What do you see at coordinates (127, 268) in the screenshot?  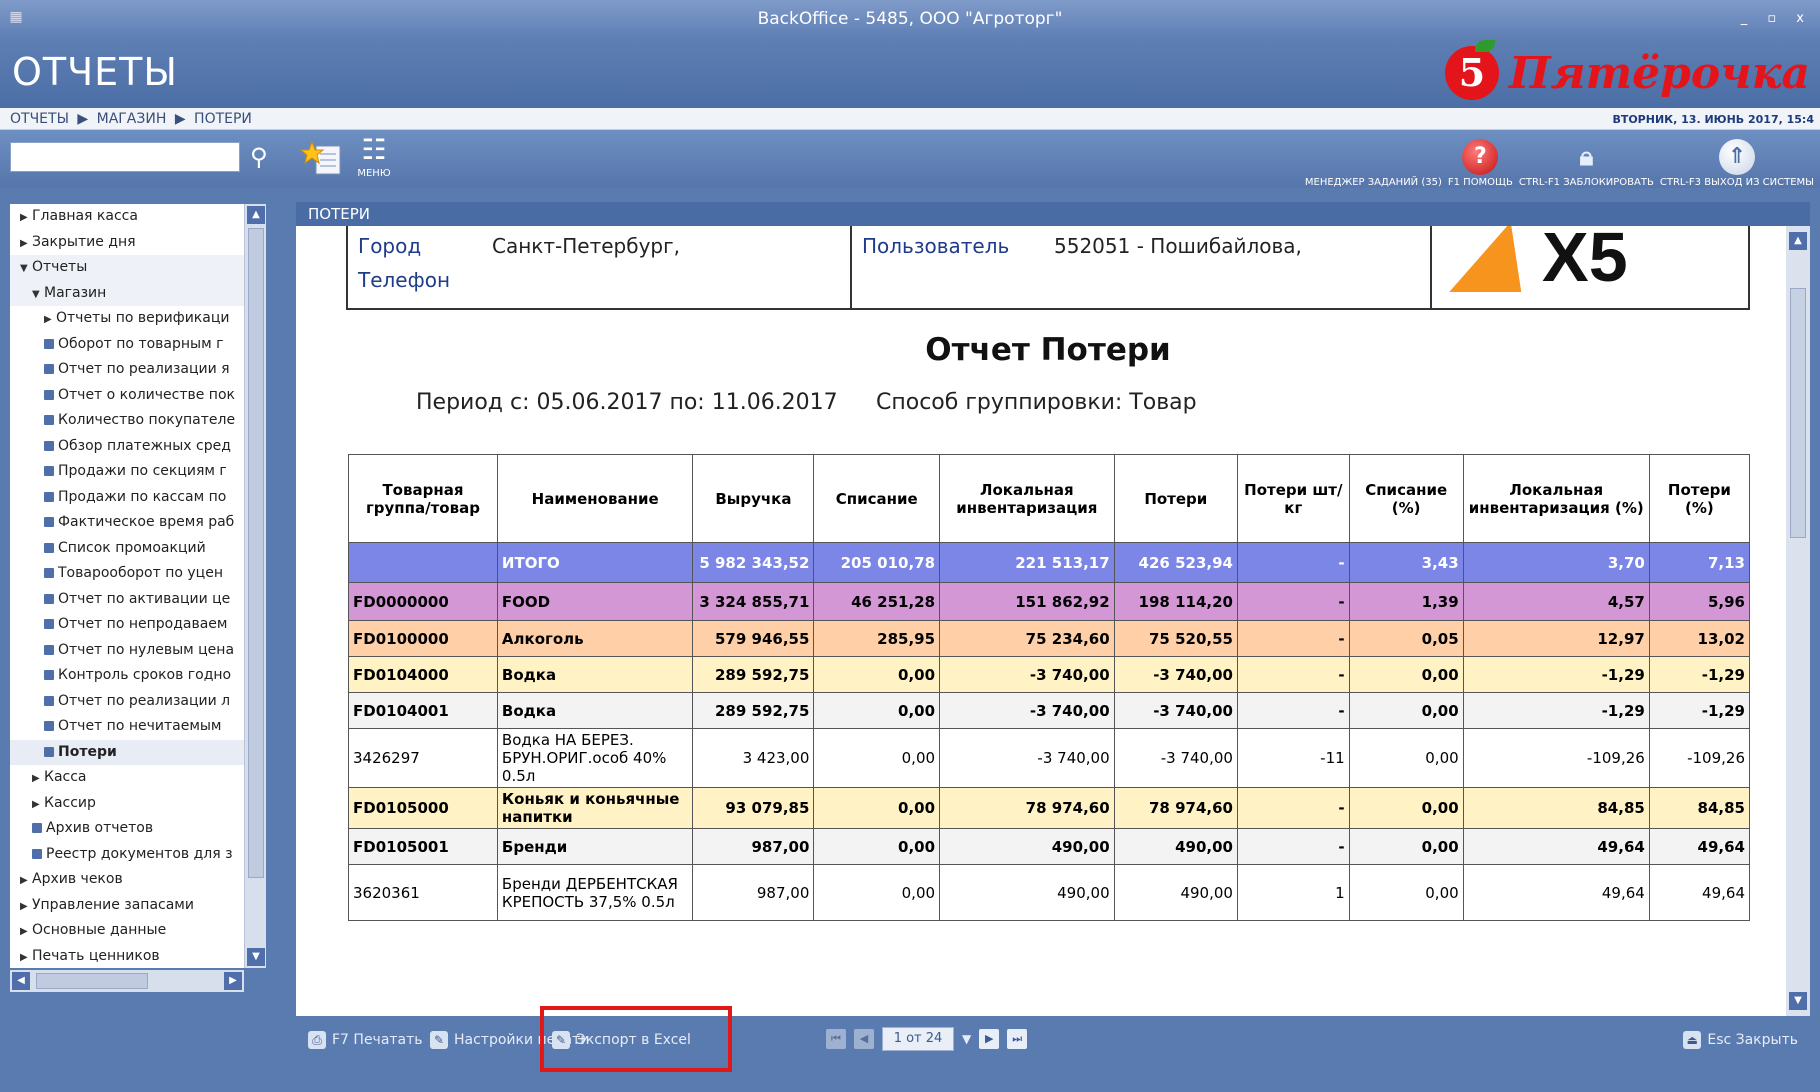 I see `tree-item: ▼ Отчеты` at bounding box center [127, 268].